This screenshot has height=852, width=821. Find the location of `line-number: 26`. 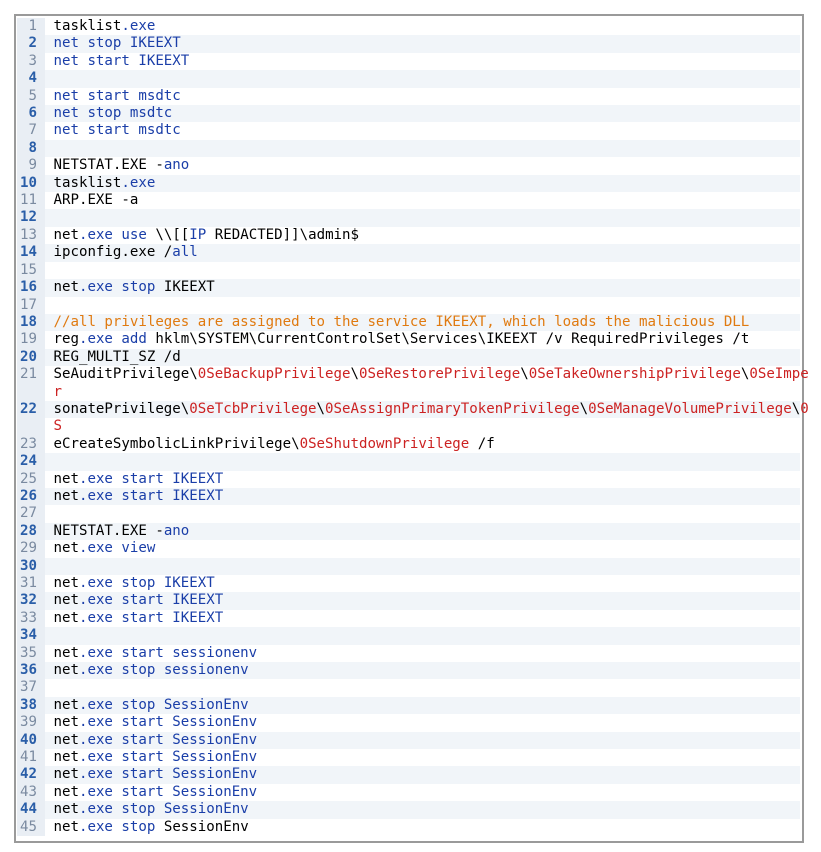

line-number: 26 is located at coordinates (31, 496).